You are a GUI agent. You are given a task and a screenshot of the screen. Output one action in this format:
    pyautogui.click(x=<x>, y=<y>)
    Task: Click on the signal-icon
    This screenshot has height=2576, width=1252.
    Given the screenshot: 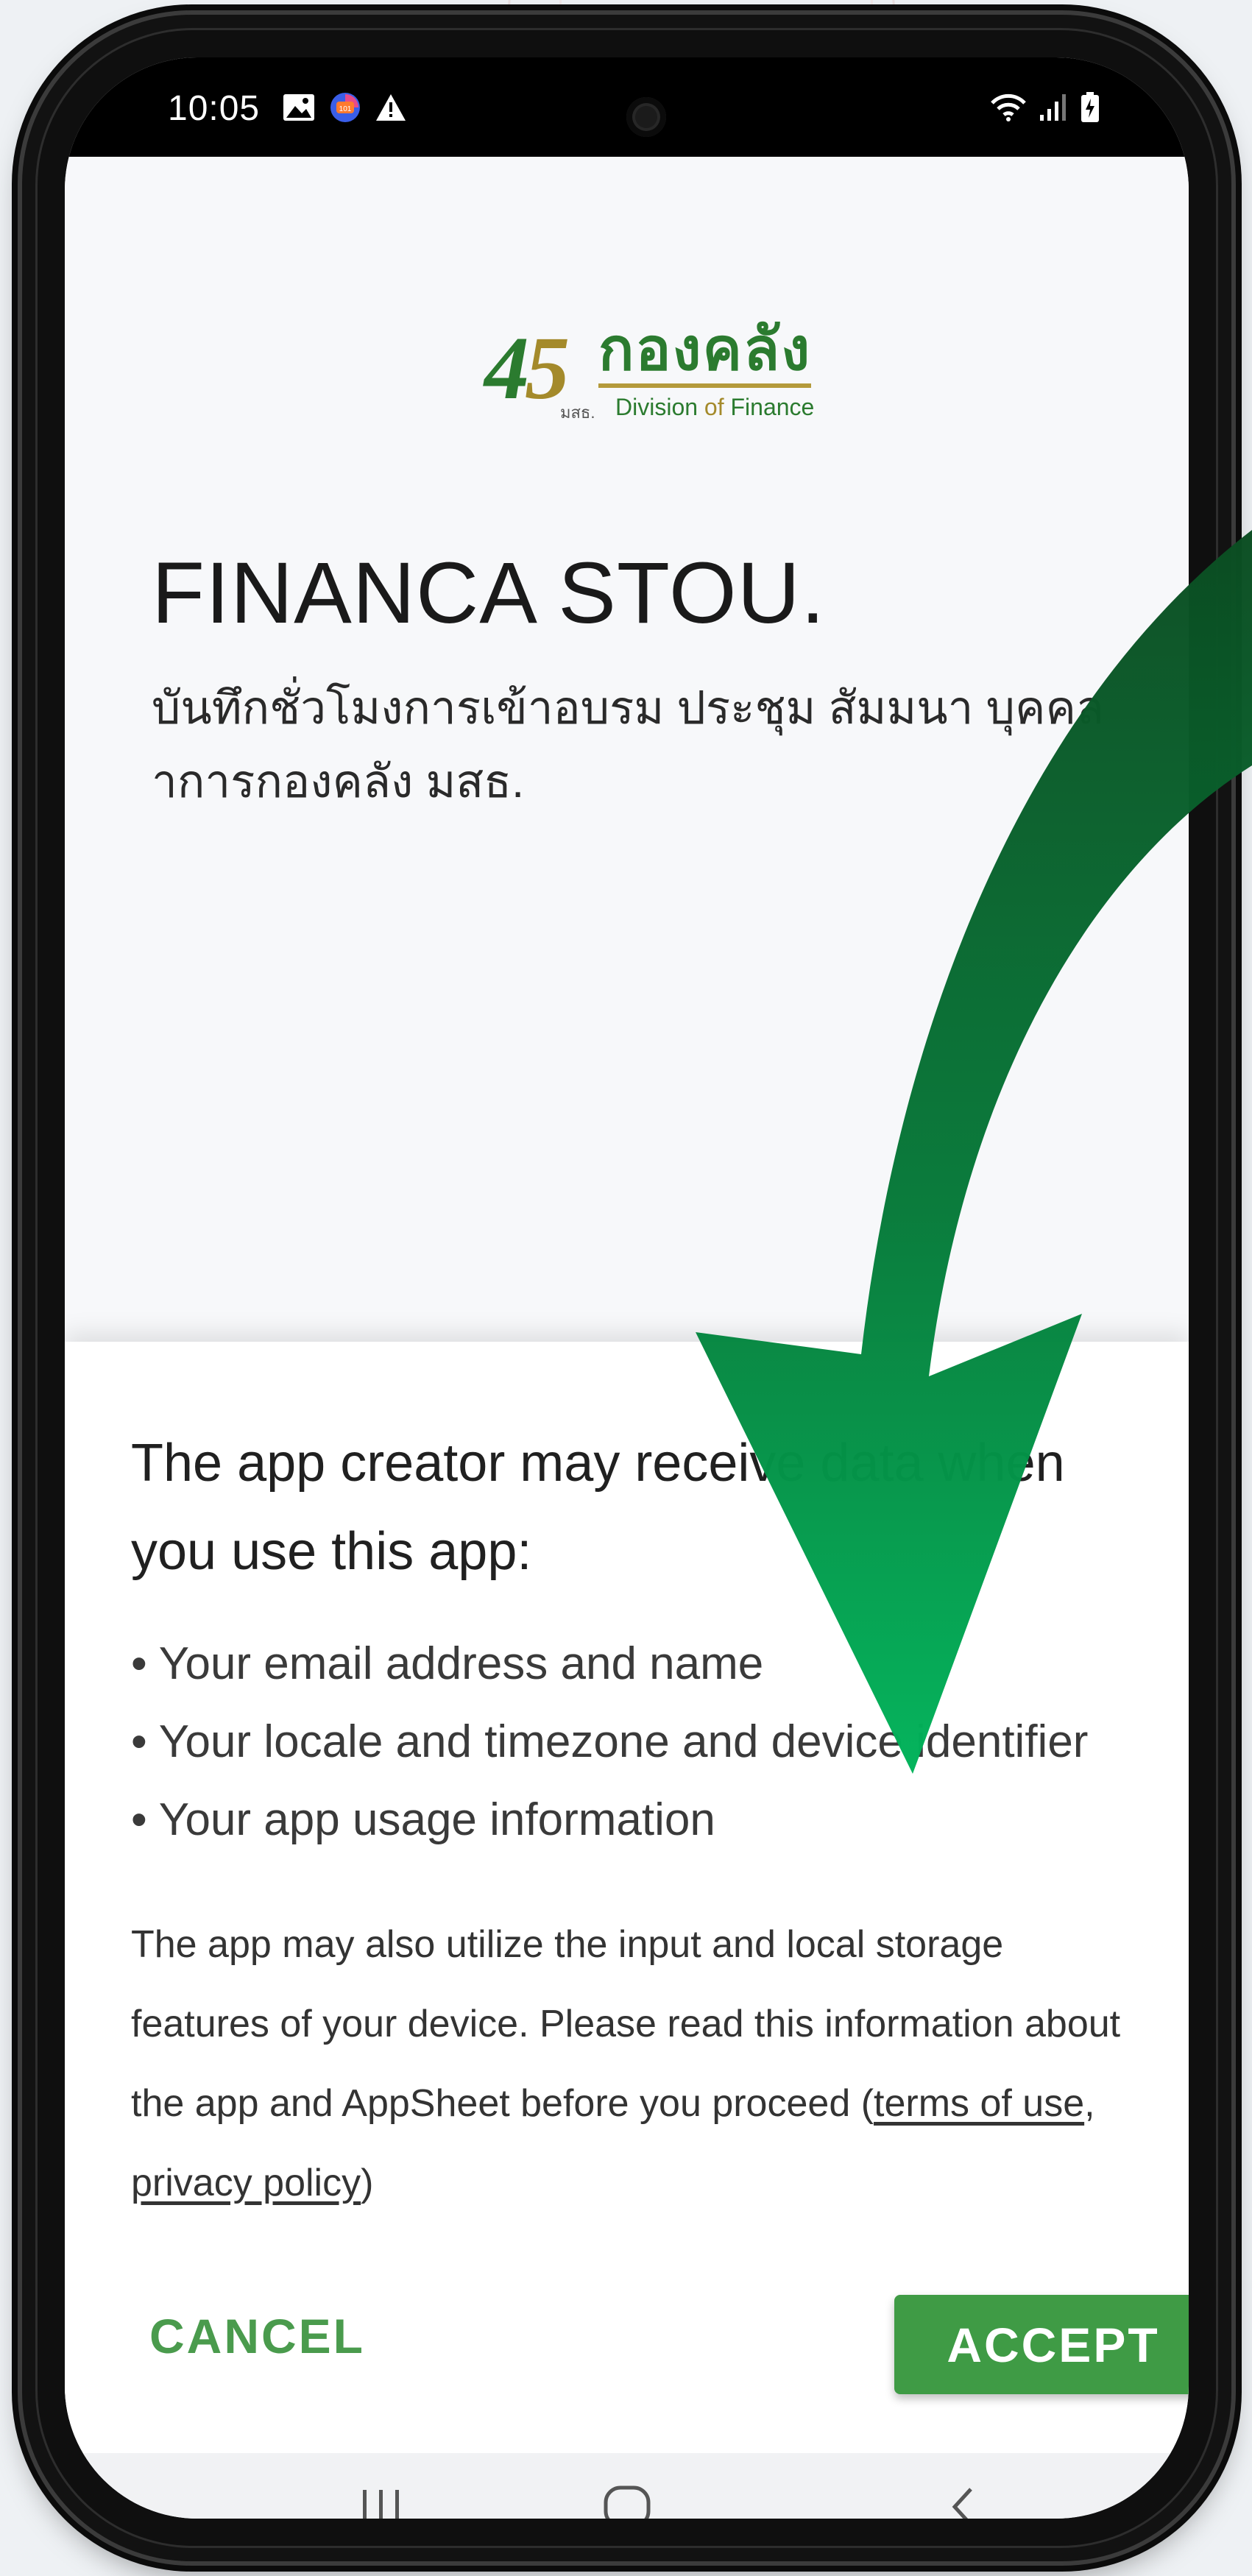 What is the action you would take?
    pyautogui.click(x=1053, y=109)
    